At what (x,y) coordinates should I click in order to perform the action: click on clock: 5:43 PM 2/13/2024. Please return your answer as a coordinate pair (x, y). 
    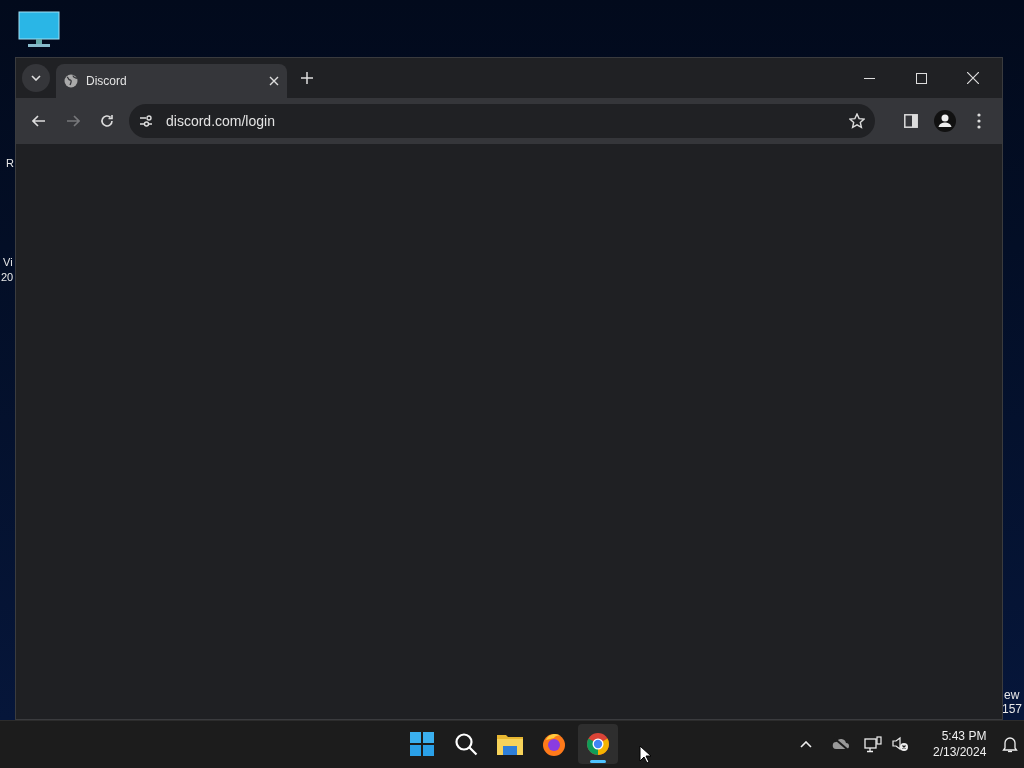
    Looking at the image, I should click on (960, 744).